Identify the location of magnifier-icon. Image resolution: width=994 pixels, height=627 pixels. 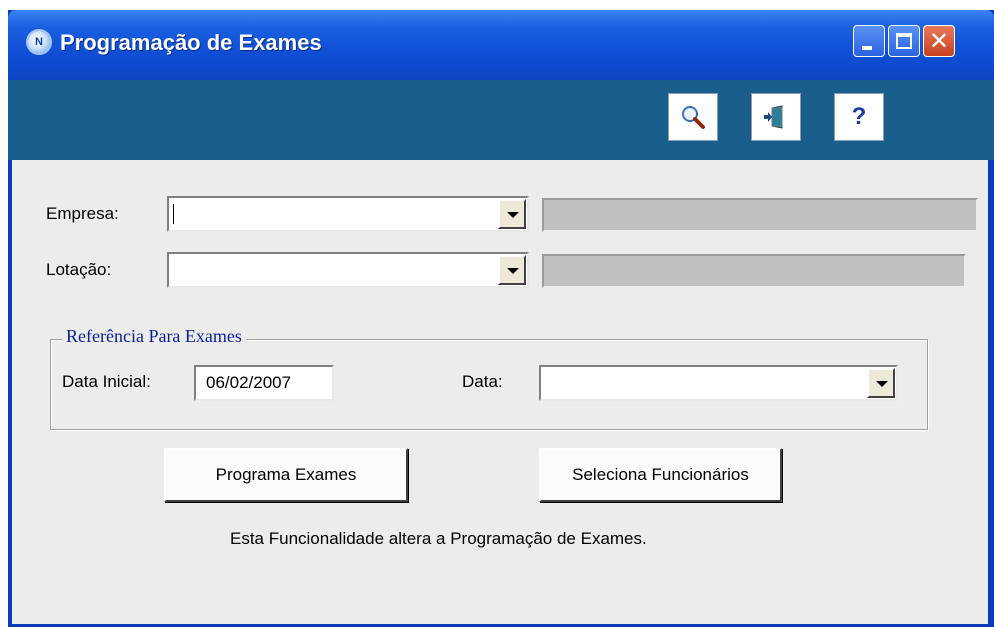
(693, 117).